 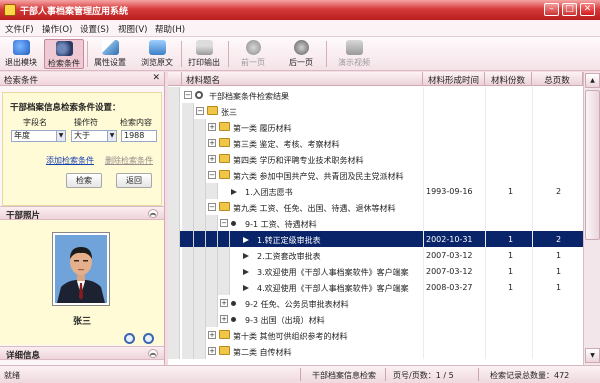 I want to click on table-row: +9-3 出国（出境）材料, so click(x=375, y=319).